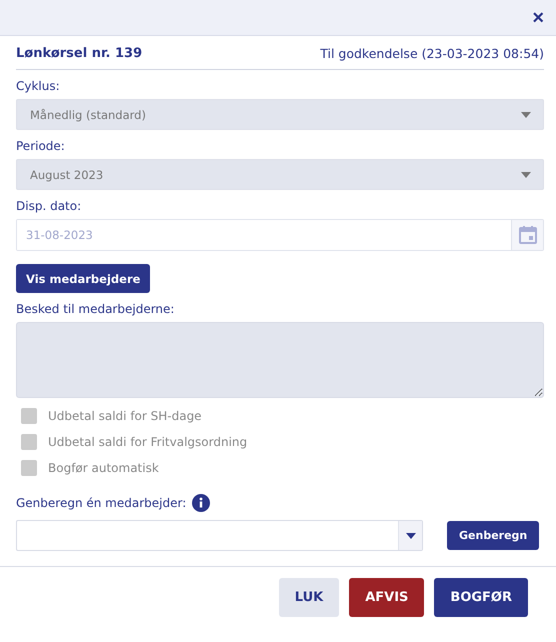 This screenshot has width=556, height=642. I want to click on field-label: Disp. dato:, so click(49, 206).